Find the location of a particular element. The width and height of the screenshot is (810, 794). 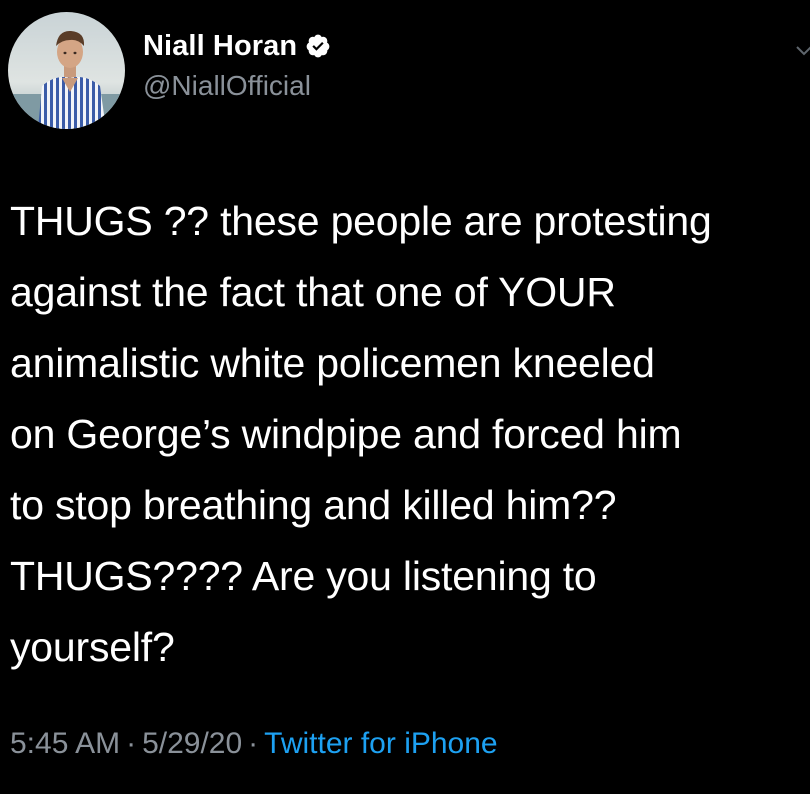

author-handle: @NiallOfficial is located at coordinates (237, 86).